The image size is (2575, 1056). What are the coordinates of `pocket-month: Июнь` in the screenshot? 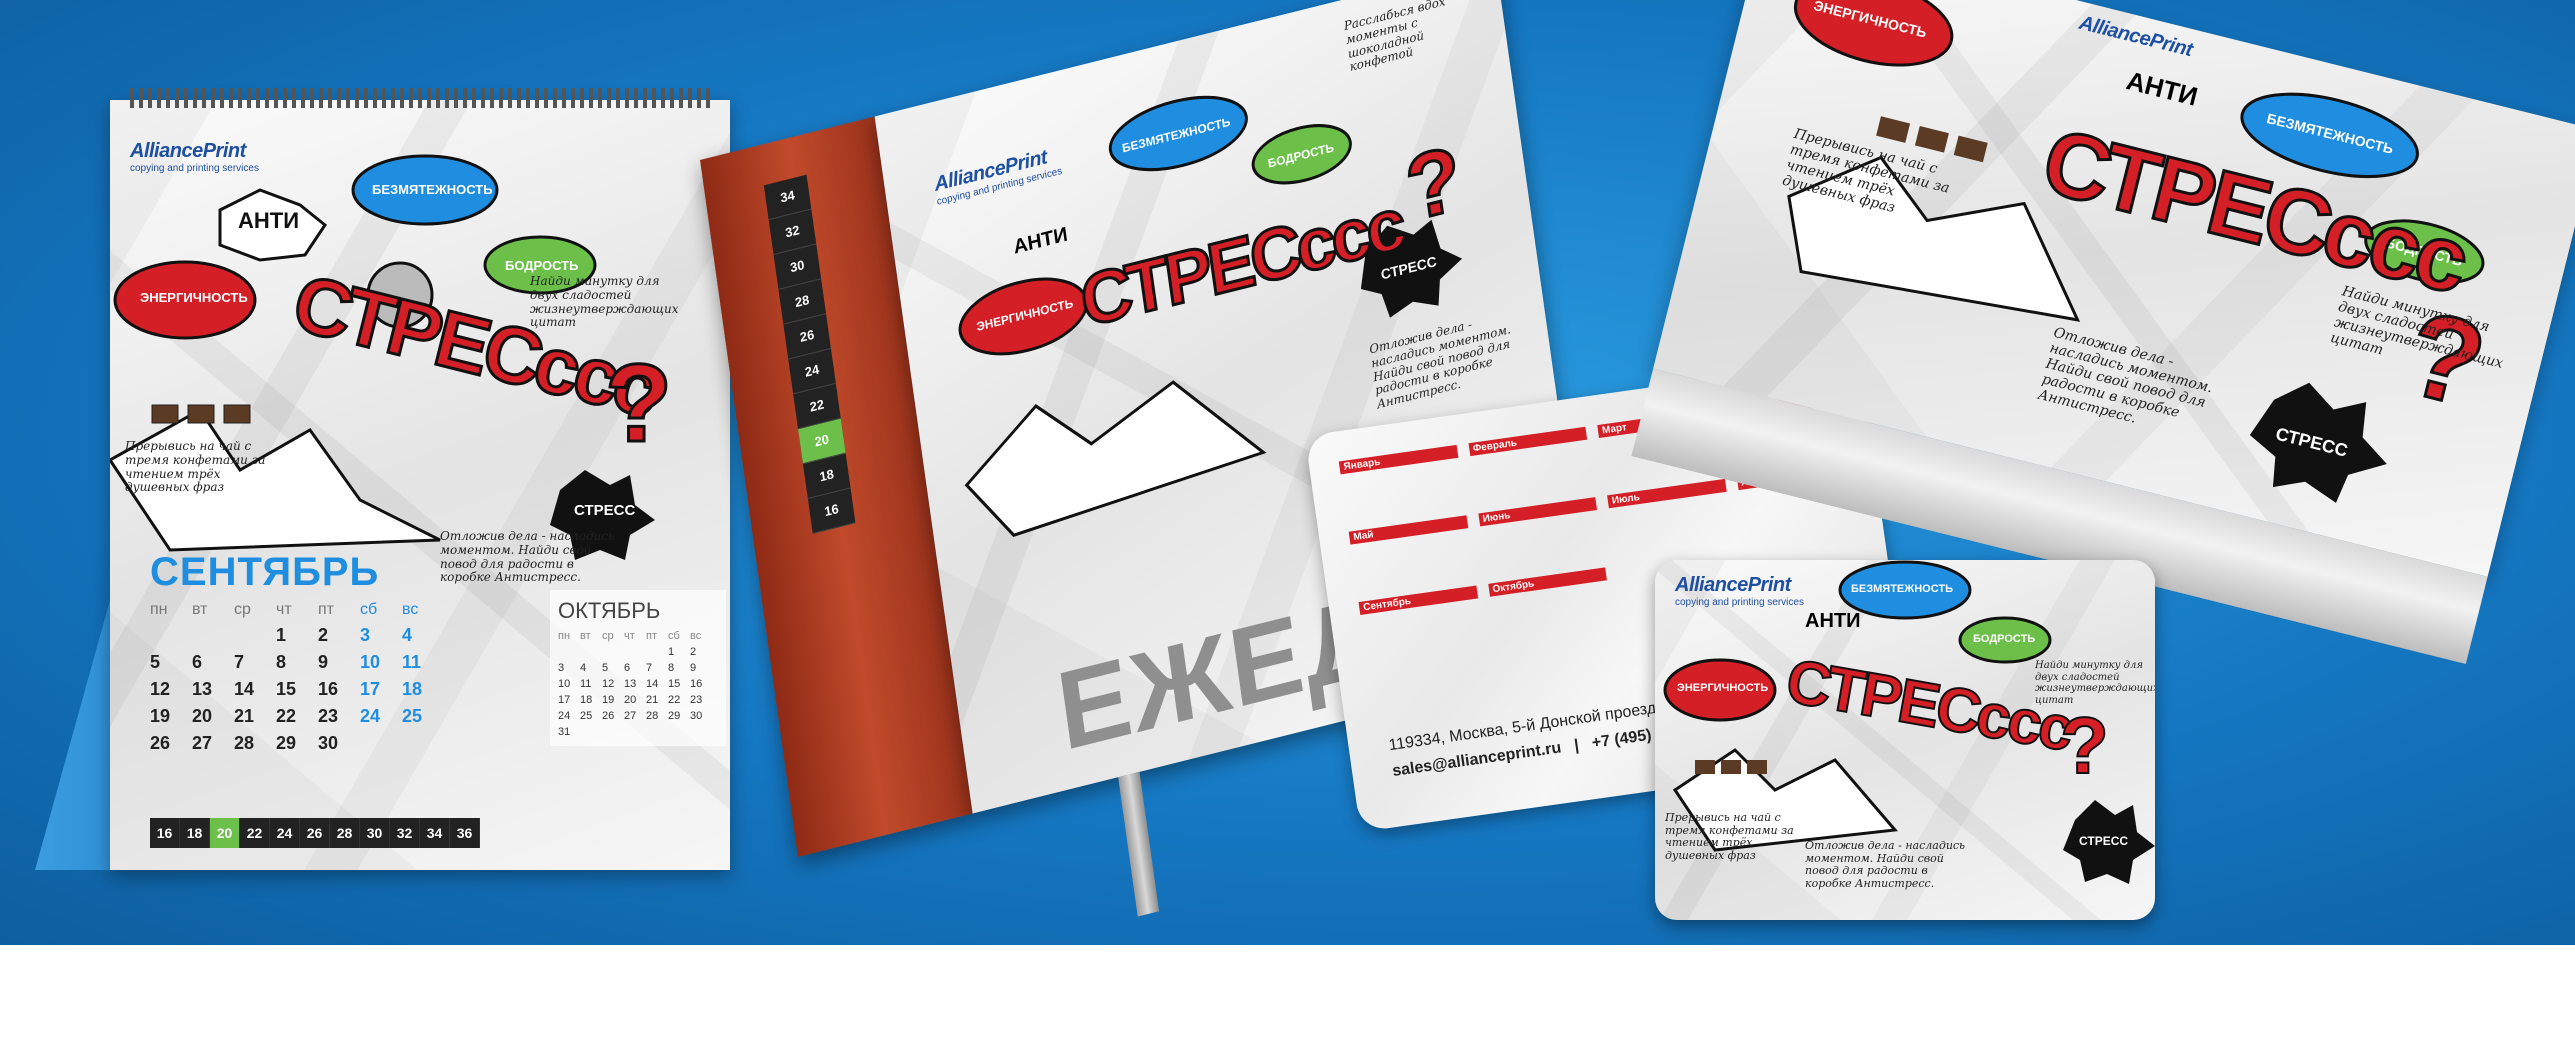 It's located at (1540, 536).